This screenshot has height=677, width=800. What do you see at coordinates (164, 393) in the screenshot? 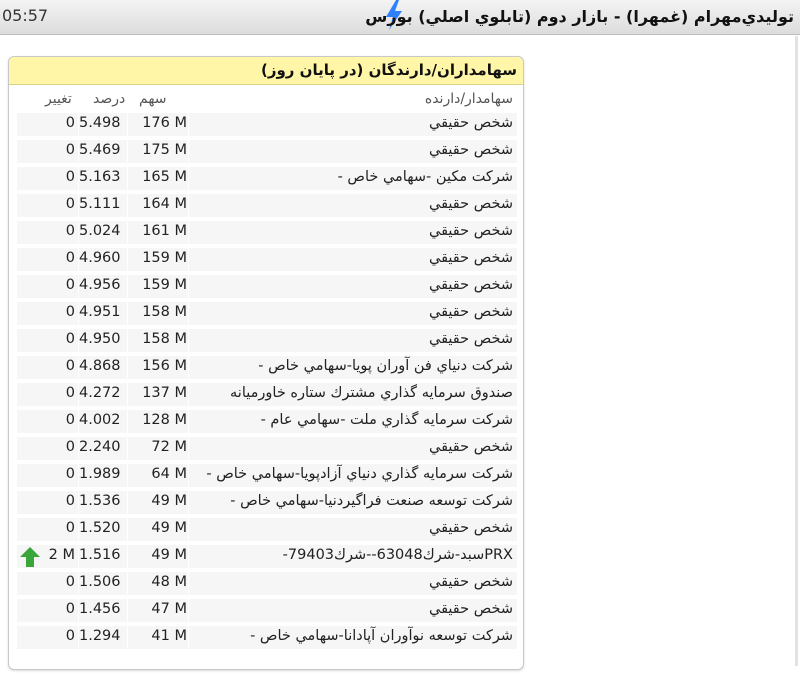
I see `share-value: 137 M` at bounding box center [164, 393].